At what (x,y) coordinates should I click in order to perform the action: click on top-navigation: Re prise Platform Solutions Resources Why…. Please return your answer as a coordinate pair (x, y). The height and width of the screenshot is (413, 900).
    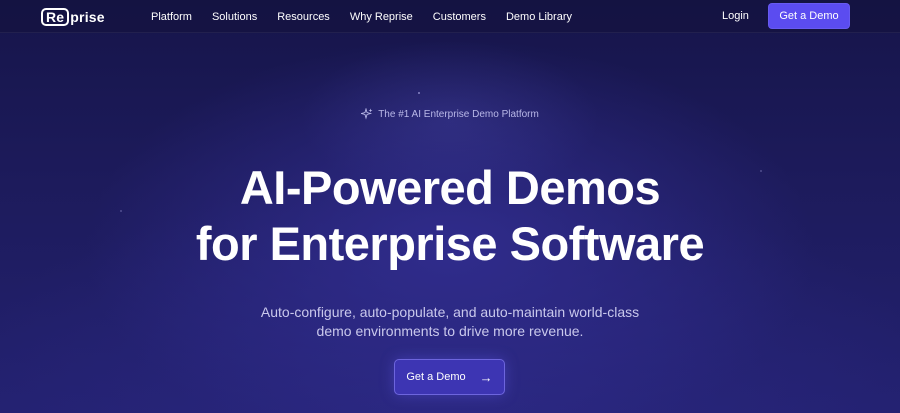
    Looking at the image, I should click on (450, 16).